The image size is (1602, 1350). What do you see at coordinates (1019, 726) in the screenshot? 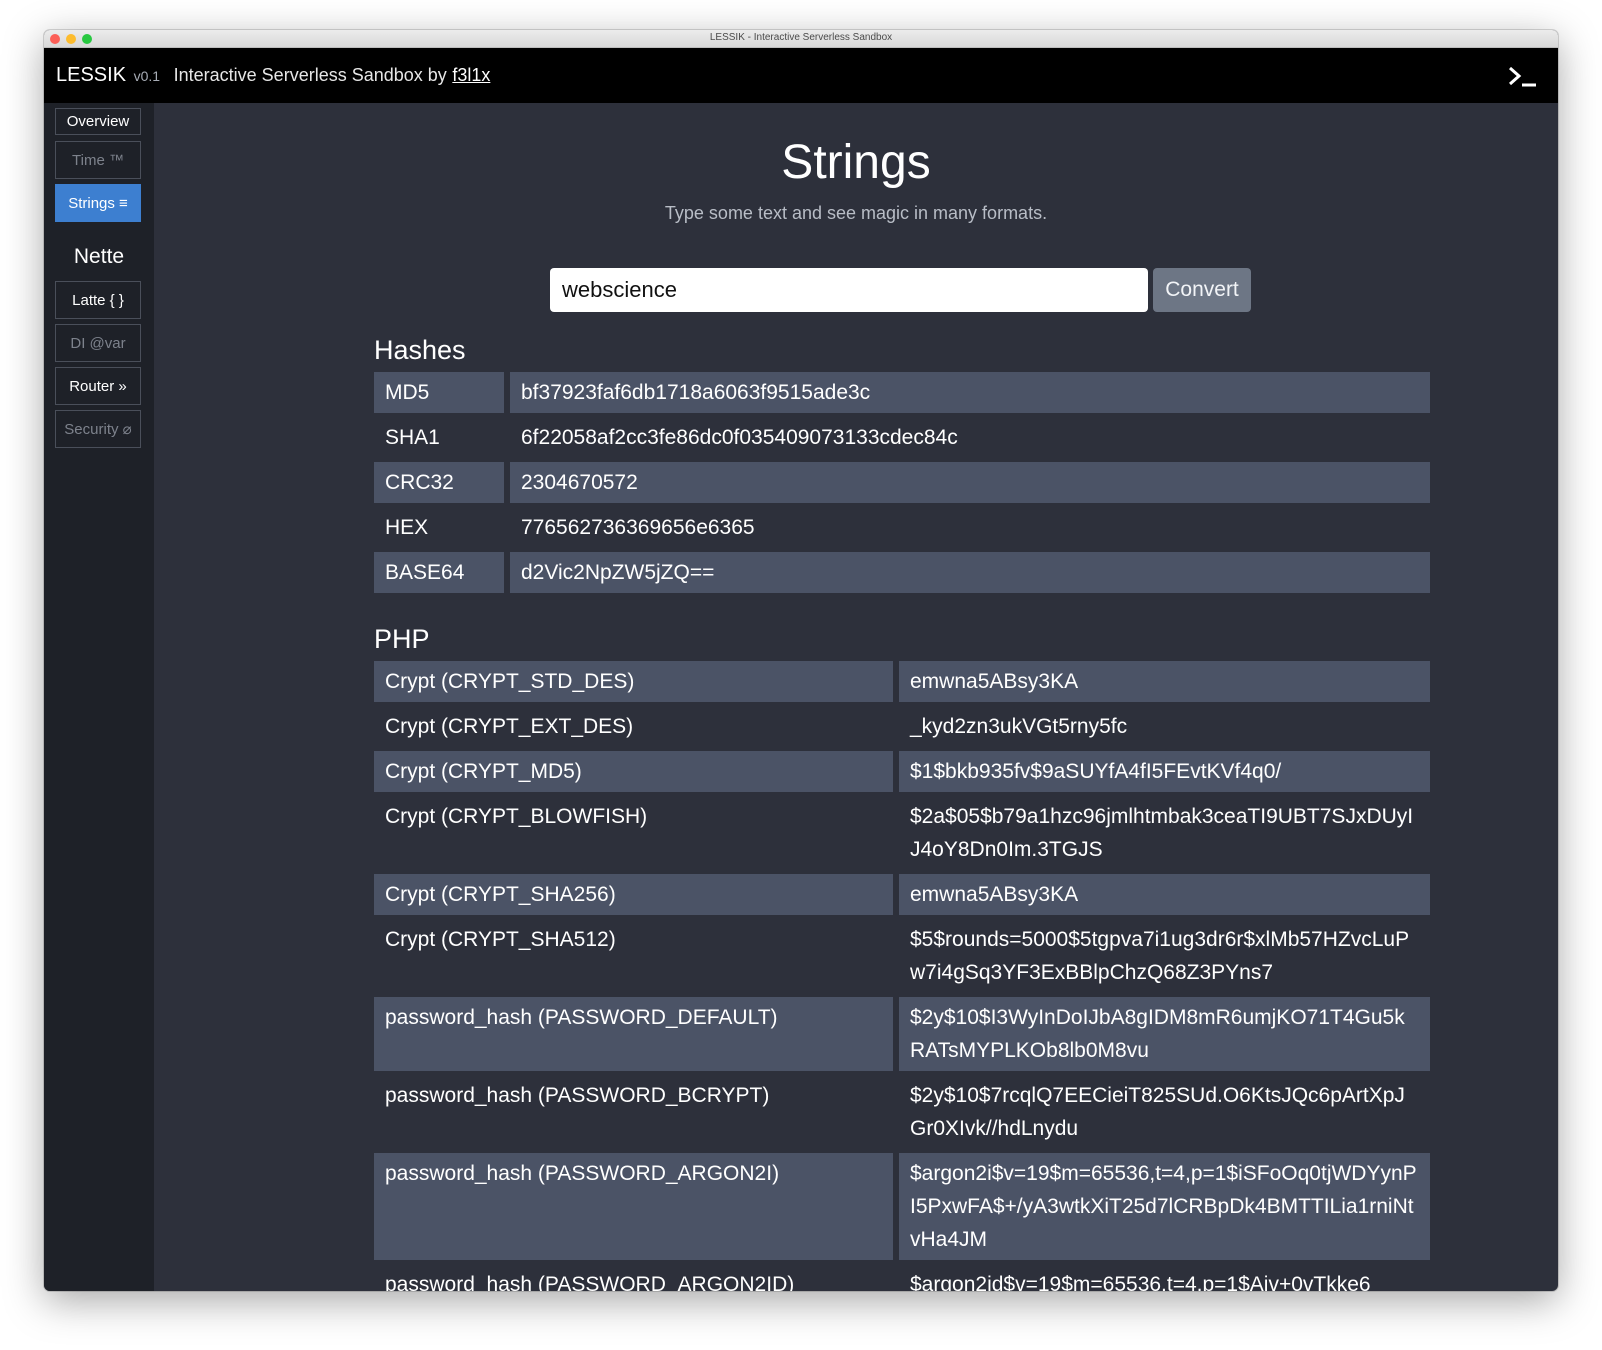
I see `row-value: _kyd2zn3ukVGt5rny5fc` at bounding box center [1019, 726].